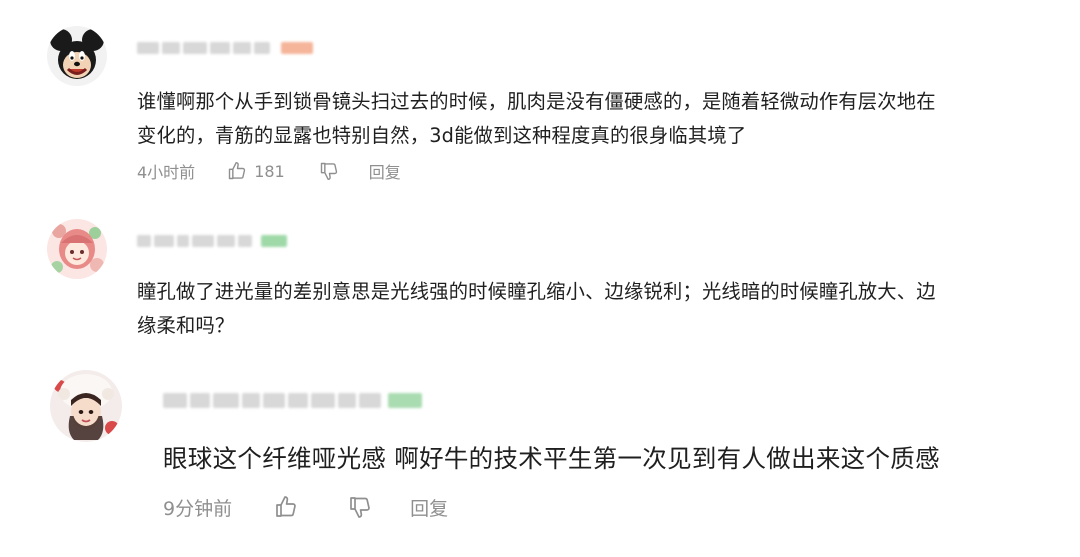 This screenshot has height=557, width=1080. I want to click on anime-girl-avatar-icon, so click(77, 249).